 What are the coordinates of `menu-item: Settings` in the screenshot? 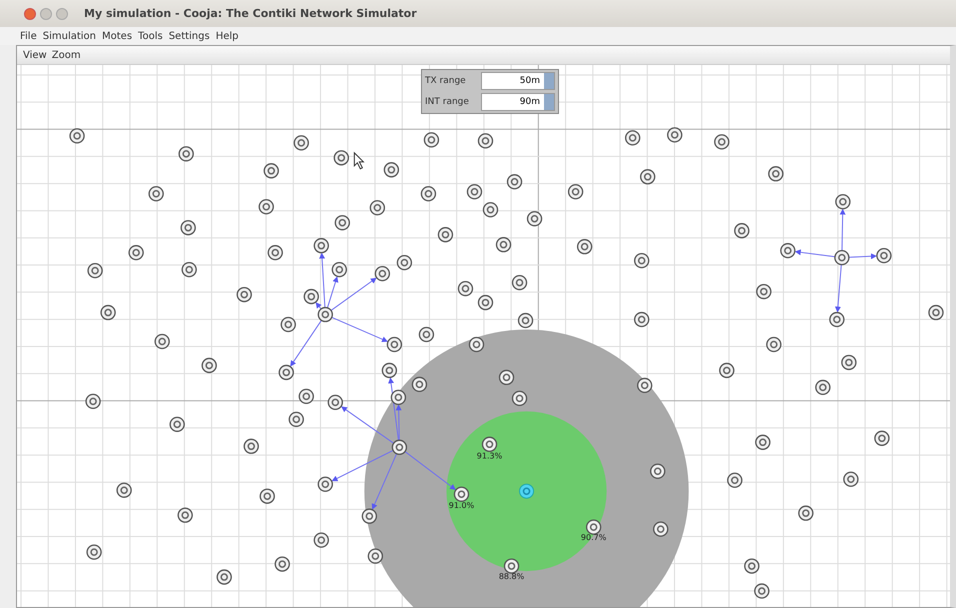 It's located at (189, 36).